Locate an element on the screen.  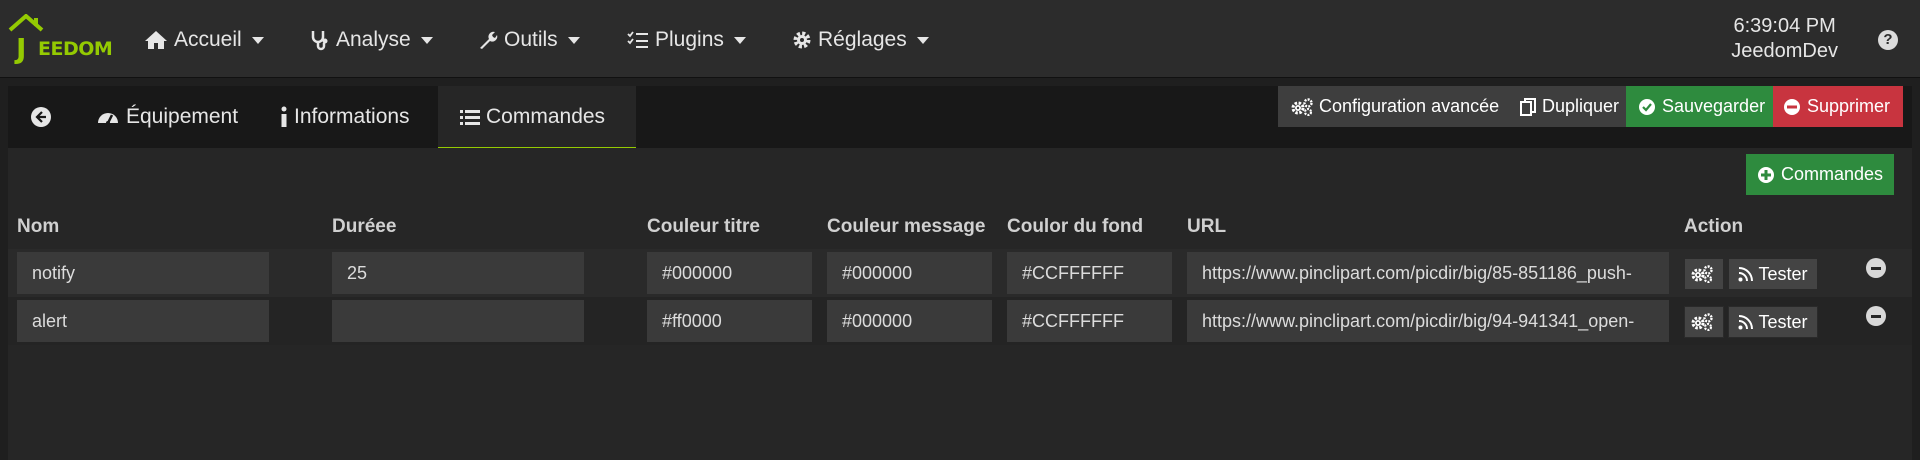
current-time: 6:39:04 PM is located at coordinates (1784, 26).